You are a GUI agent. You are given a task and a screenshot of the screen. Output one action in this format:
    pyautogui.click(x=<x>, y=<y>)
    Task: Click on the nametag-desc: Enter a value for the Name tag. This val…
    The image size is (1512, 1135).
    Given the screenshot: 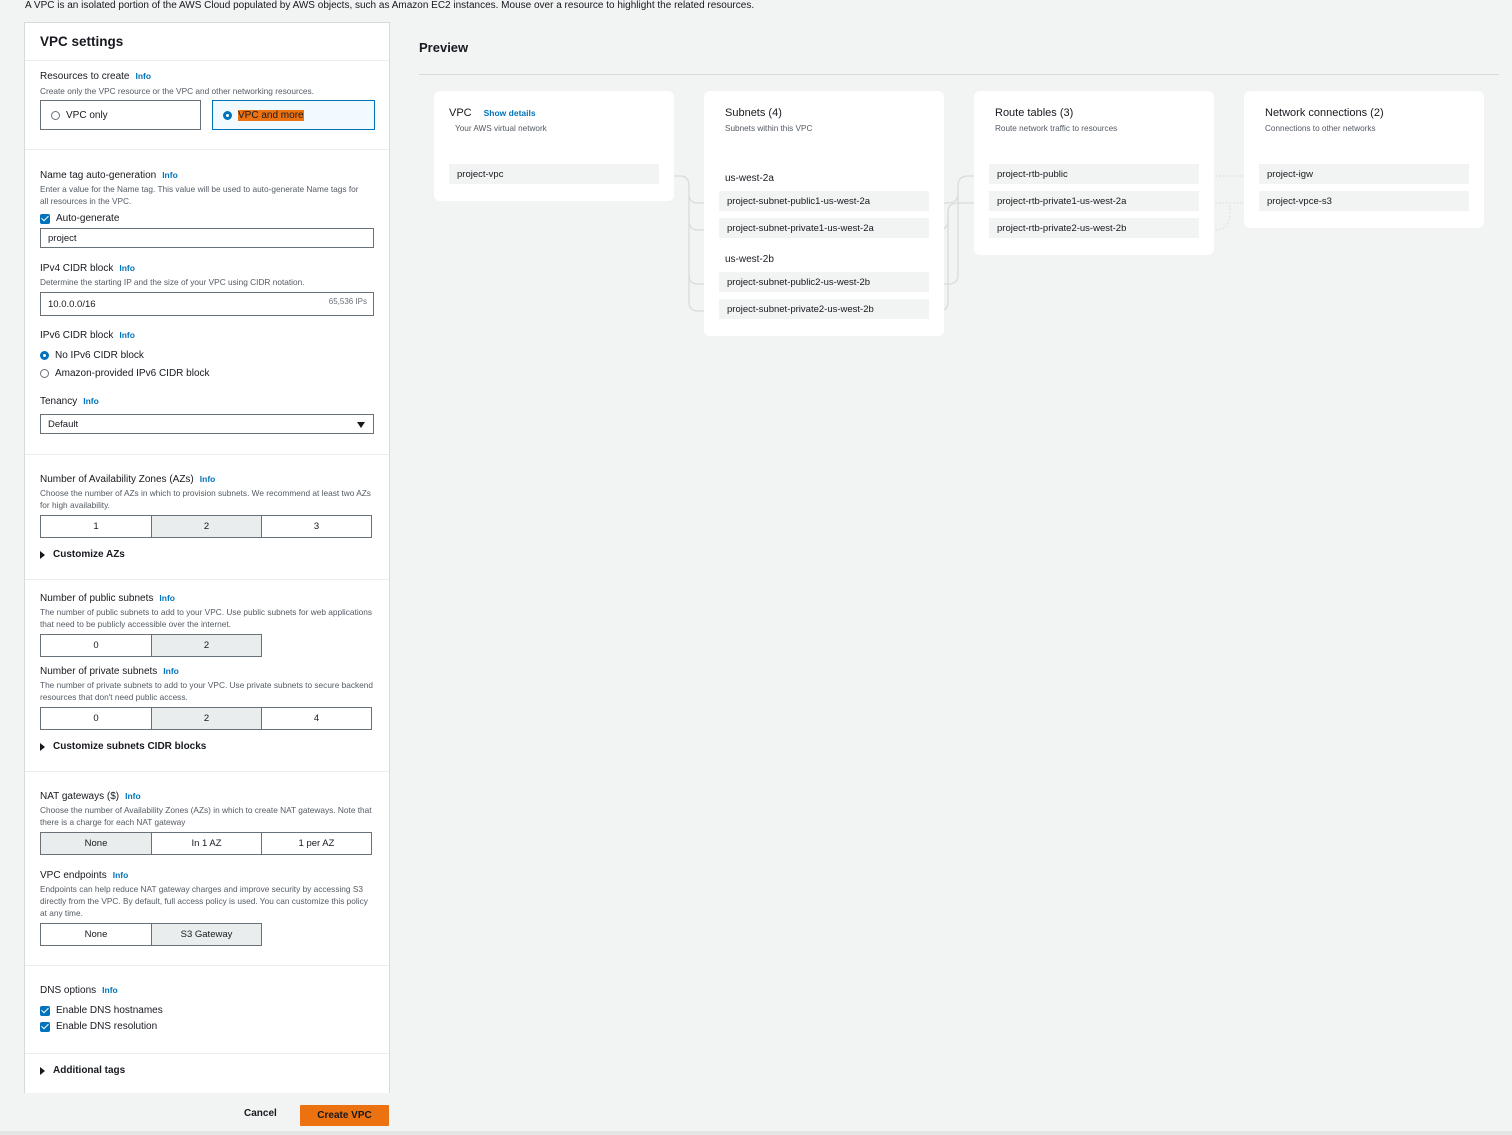 What is the action you would take?
    pyautogui.click(x=199, y=195)
    